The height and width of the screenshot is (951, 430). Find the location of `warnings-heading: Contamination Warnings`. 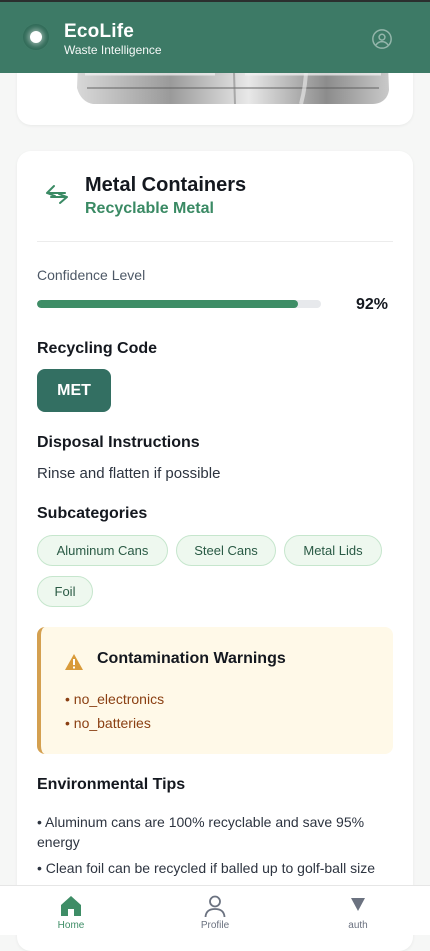

warnings-heading: Contamination Warnings is located at coordinates (191, 658).